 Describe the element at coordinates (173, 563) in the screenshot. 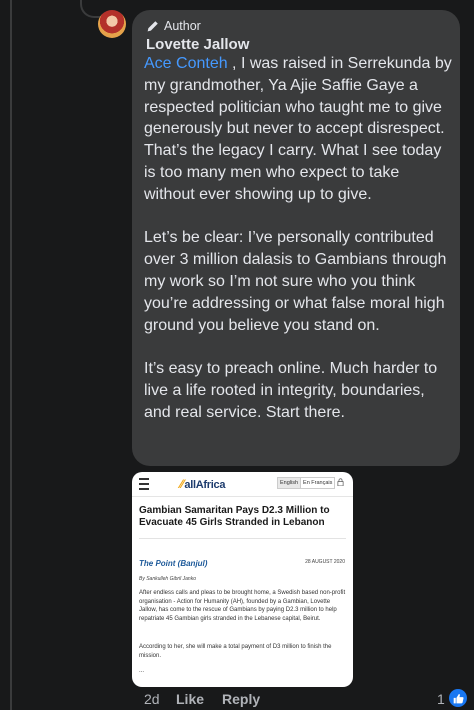

I see `article-source: The Point (Banjul)` at that location.